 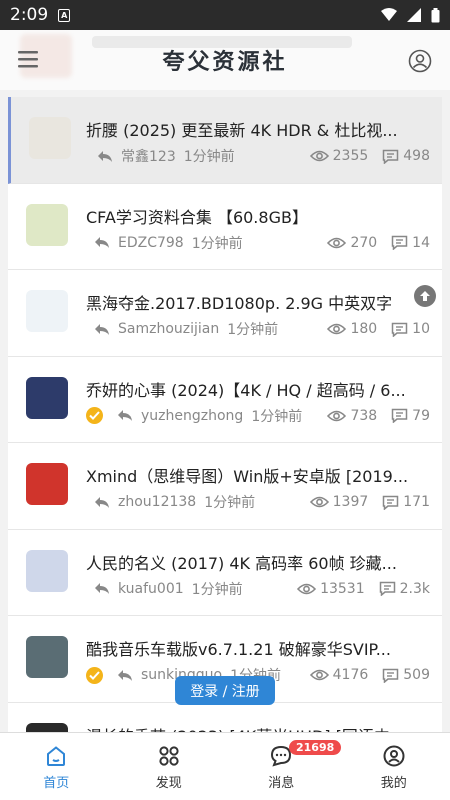 I want to click on tab-discover: 发现, so click(x=169, y=766).